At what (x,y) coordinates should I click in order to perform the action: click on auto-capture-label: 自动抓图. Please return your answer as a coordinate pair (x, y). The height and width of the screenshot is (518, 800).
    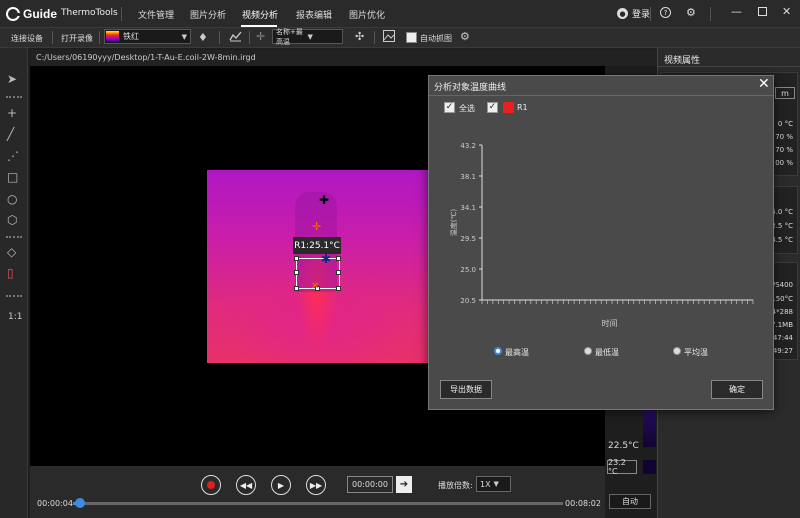
    Looking at the image, I should click on (436, 38).